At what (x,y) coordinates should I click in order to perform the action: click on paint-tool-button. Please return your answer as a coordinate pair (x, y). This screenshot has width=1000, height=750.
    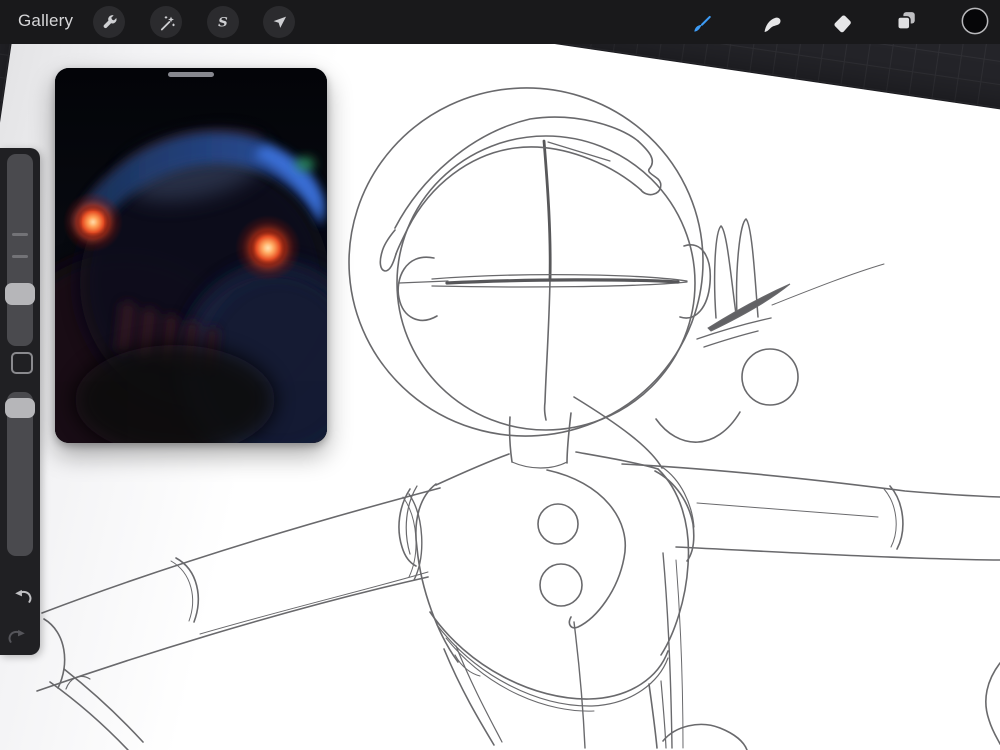
    Looking at the image, I should click on (700, 21).